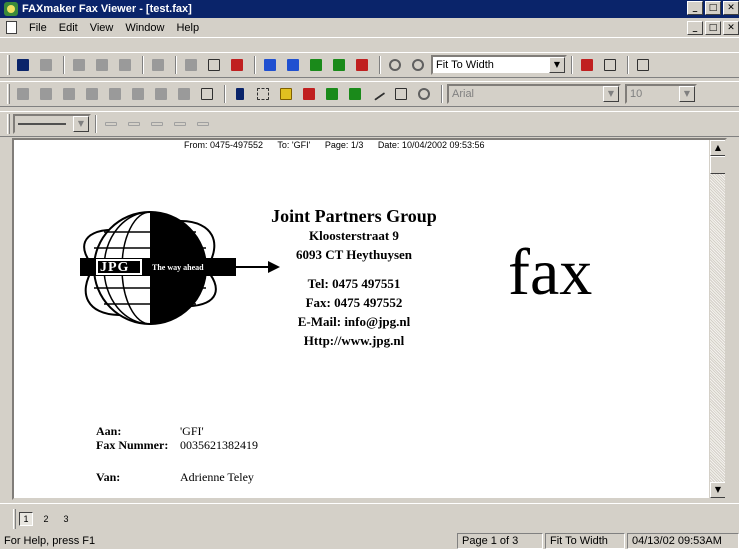  What do you see at coordinates (355, 94) in the screenshot?
I see `pen-tool-button` at bounding box center [355, 94].